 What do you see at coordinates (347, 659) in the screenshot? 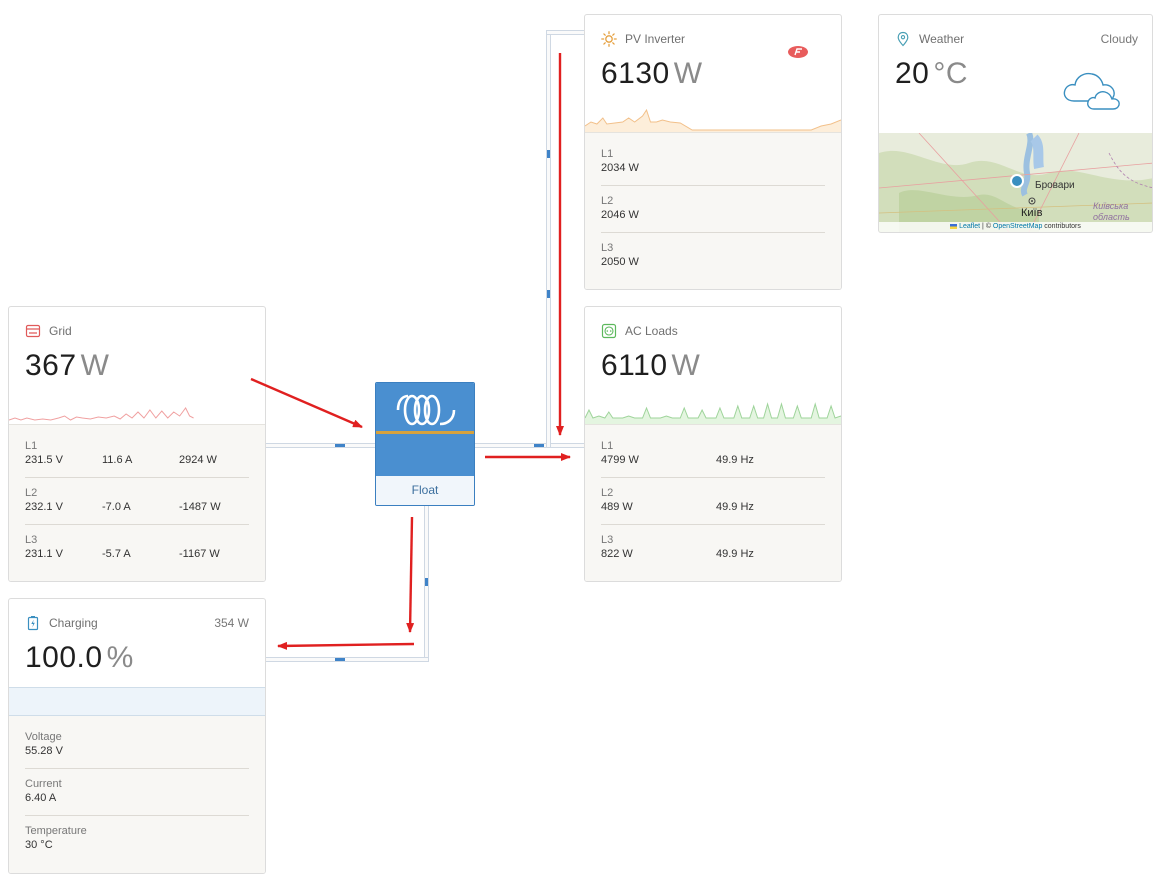
I see `pipe-battery-horizontal` at bounding box center [347, 659].